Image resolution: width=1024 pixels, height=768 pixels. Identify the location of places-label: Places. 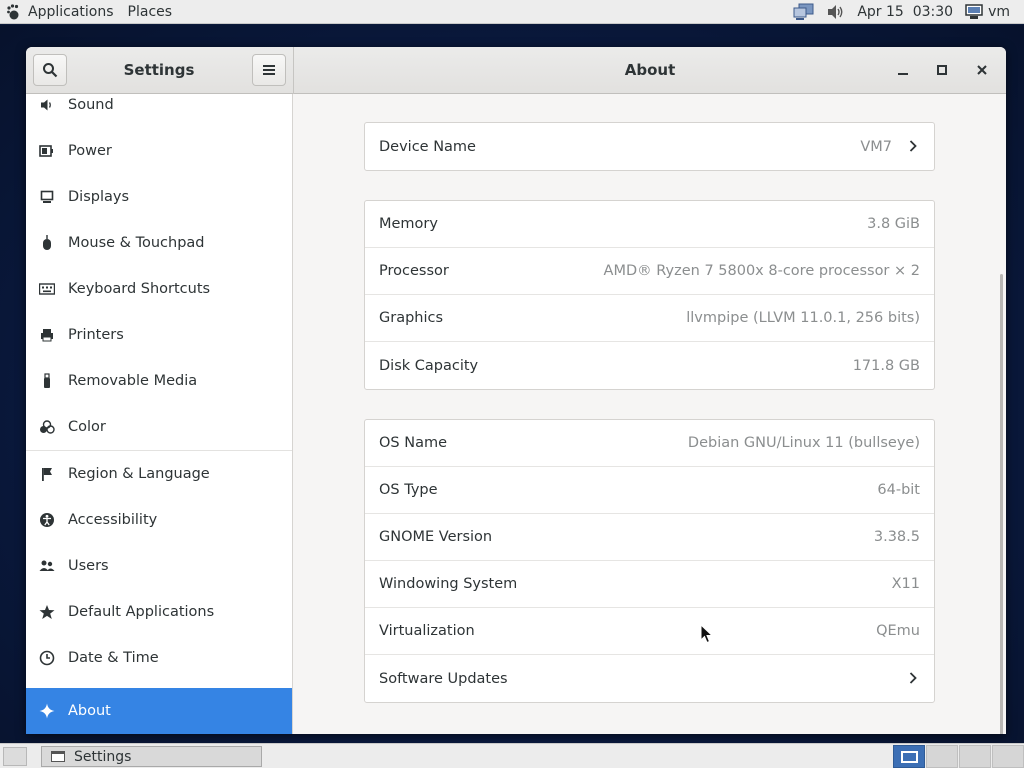
(150, 11).